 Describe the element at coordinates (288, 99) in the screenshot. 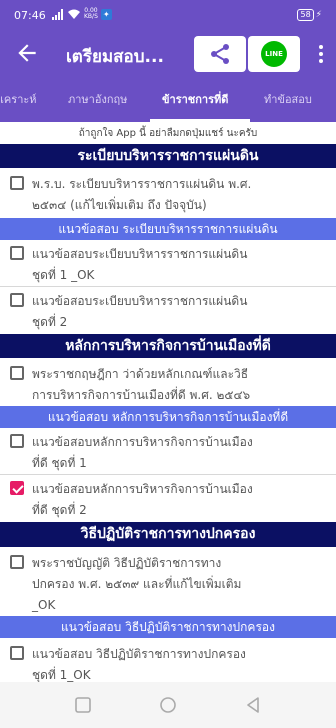

I see `tab-take-exam: ทำข้อสอบ` at that location.